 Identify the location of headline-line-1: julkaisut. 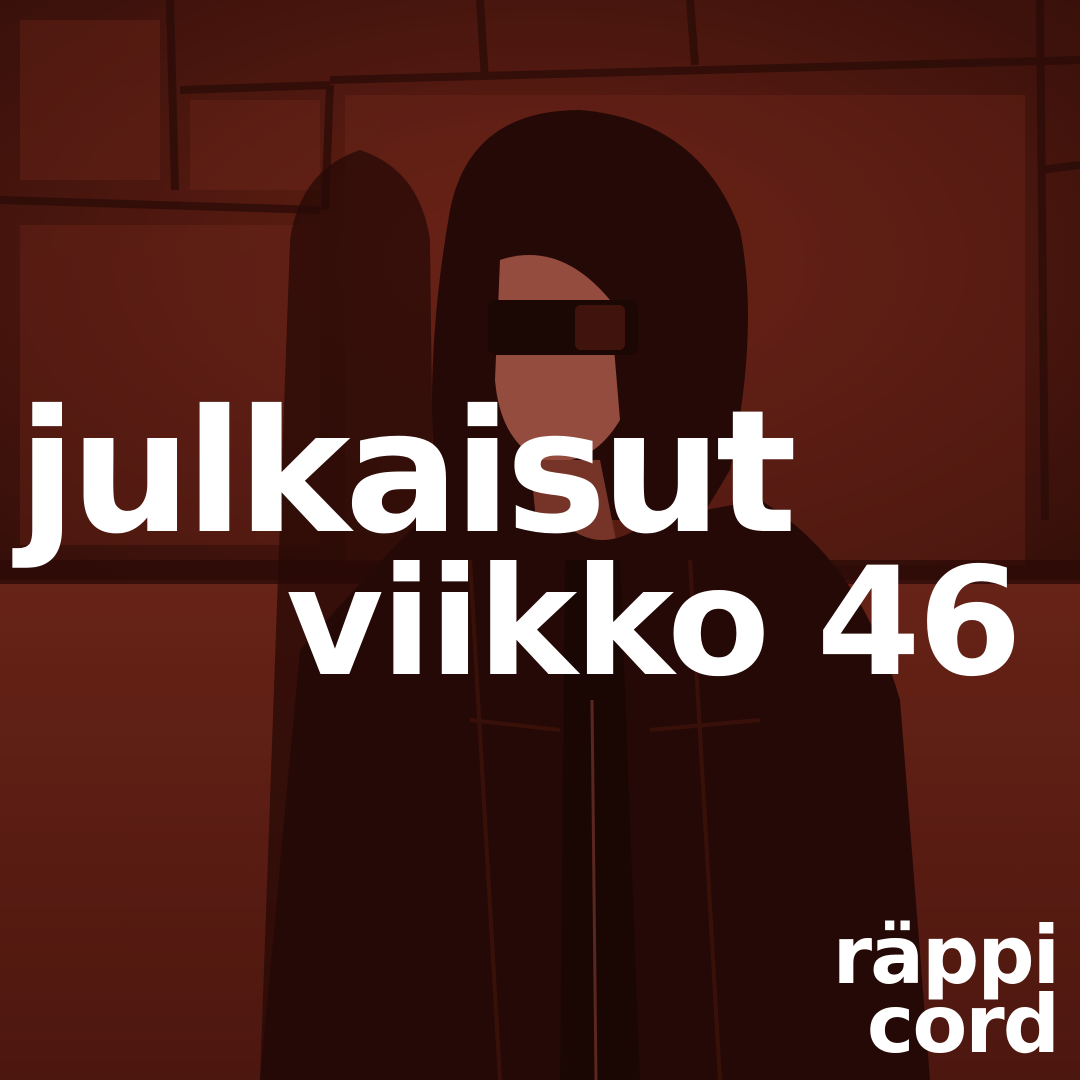
(407, 473).